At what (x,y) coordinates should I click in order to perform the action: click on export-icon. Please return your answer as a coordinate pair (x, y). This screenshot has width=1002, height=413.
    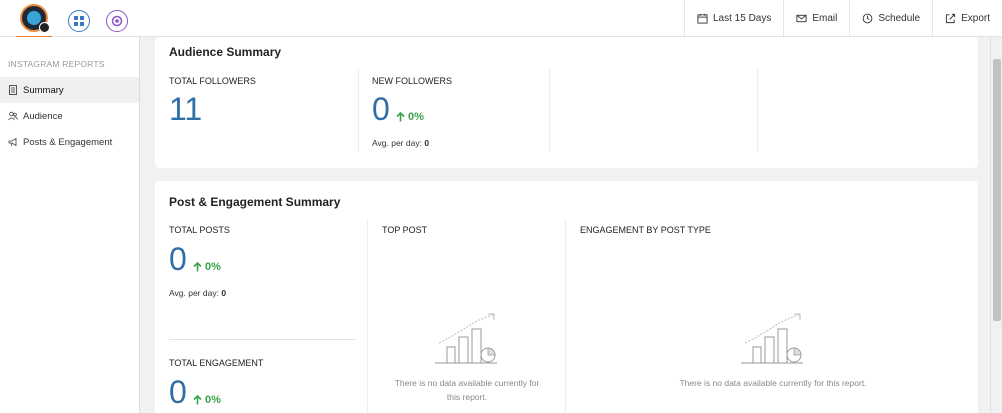
    Looking at the image, I should click on (951, 18).